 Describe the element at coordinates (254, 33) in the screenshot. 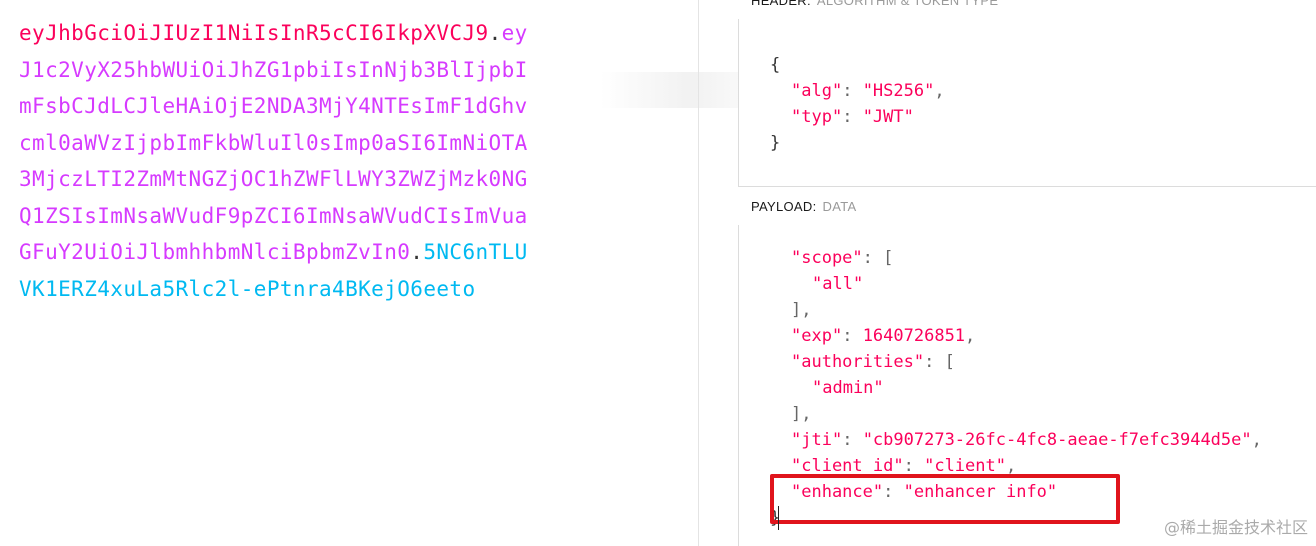

I see `token-header-segment: eyJhbGciOiJIUzI1NiIsInR5cCI6IkpXVCJ9` at that location.